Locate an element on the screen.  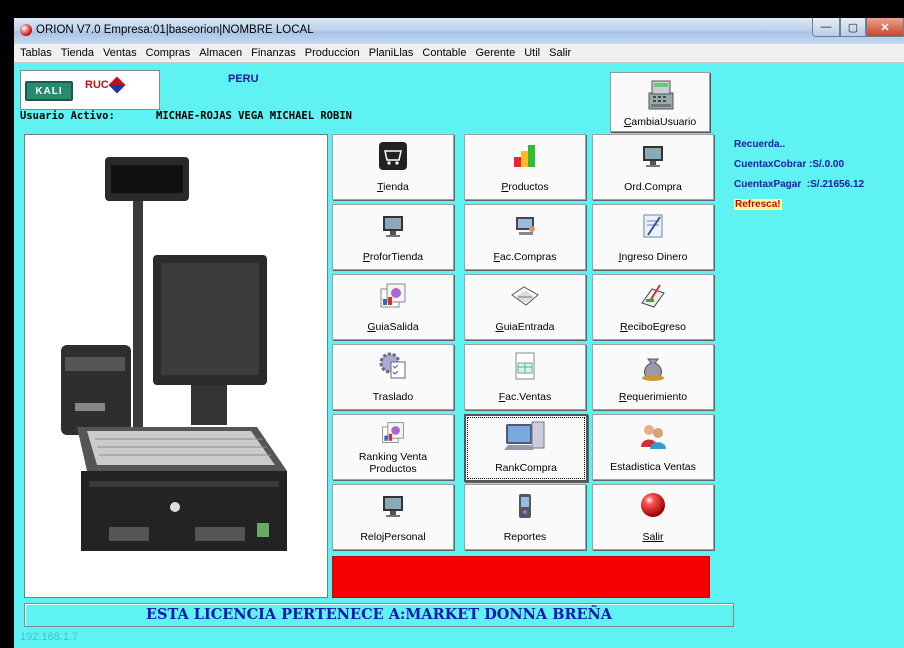
order-form-icon is located at coordinates (525, 366).